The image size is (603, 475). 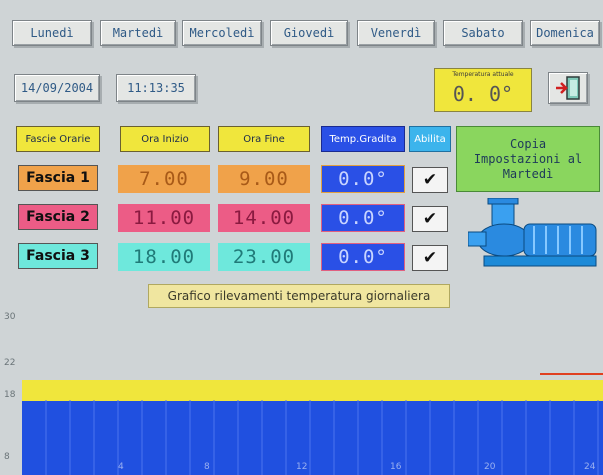 I want to click on fascia-2-label: Fascia 2, so click(x=58, y=217).